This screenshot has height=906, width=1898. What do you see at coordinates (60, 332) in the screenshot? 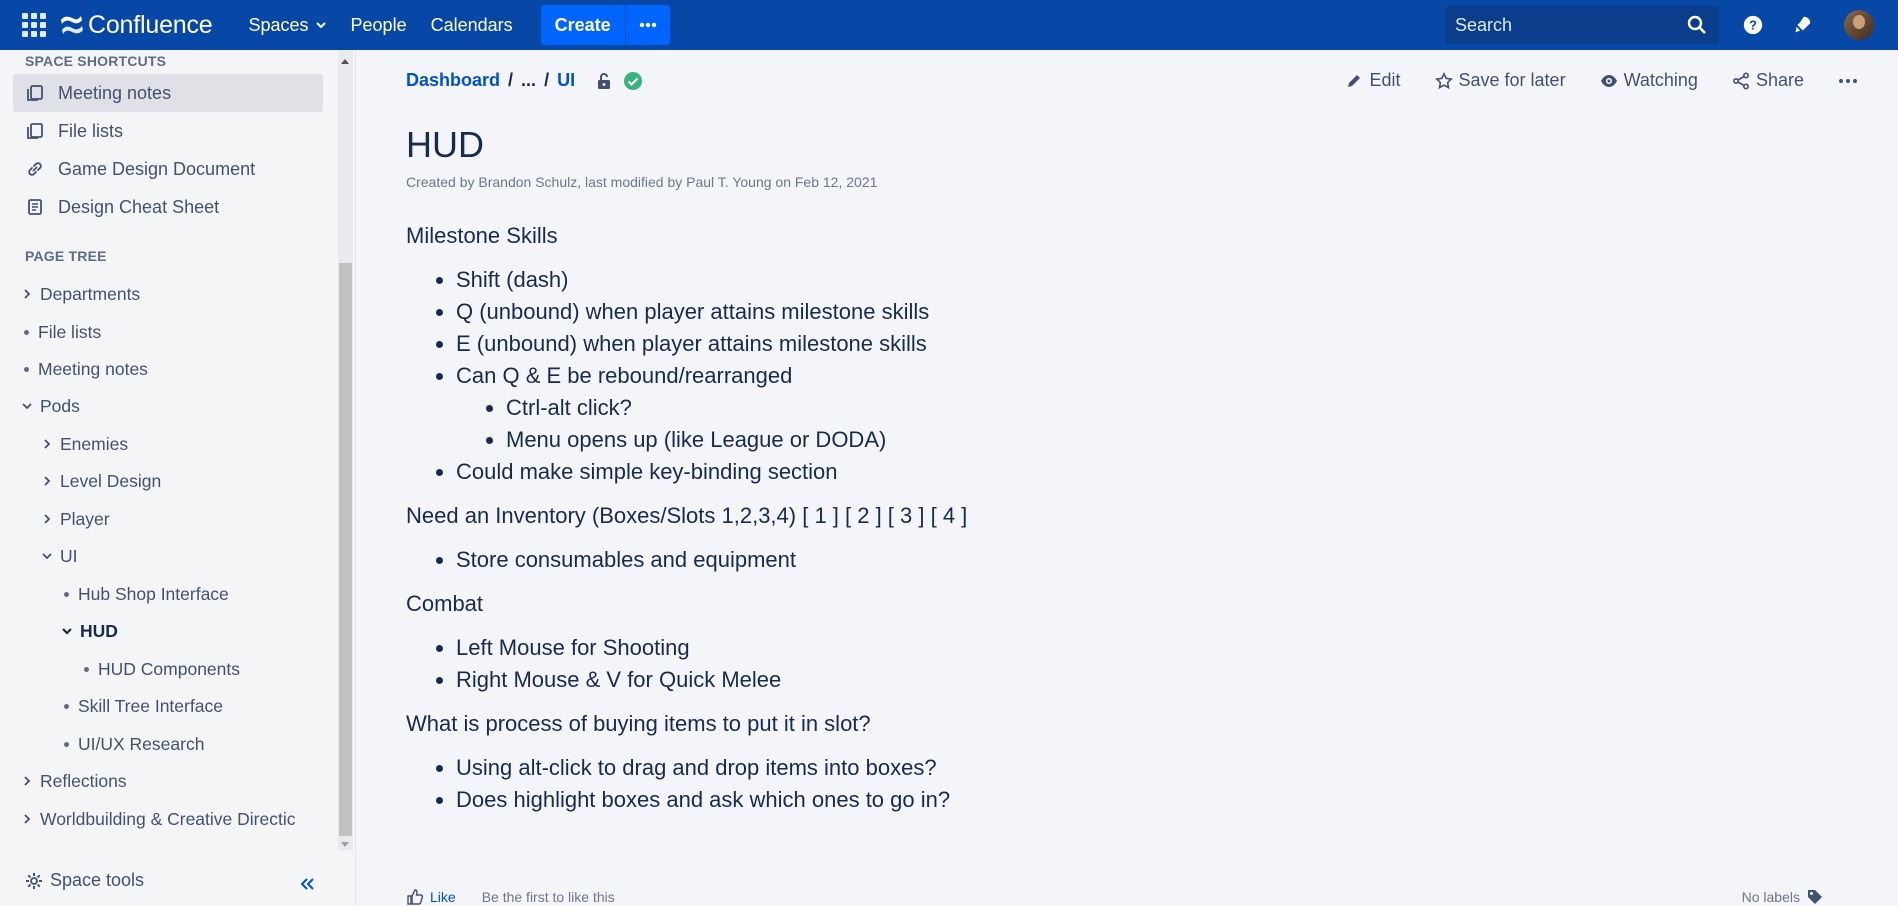
I see `tree-item-file-lists: File lists` at bounding box center [60, 332].